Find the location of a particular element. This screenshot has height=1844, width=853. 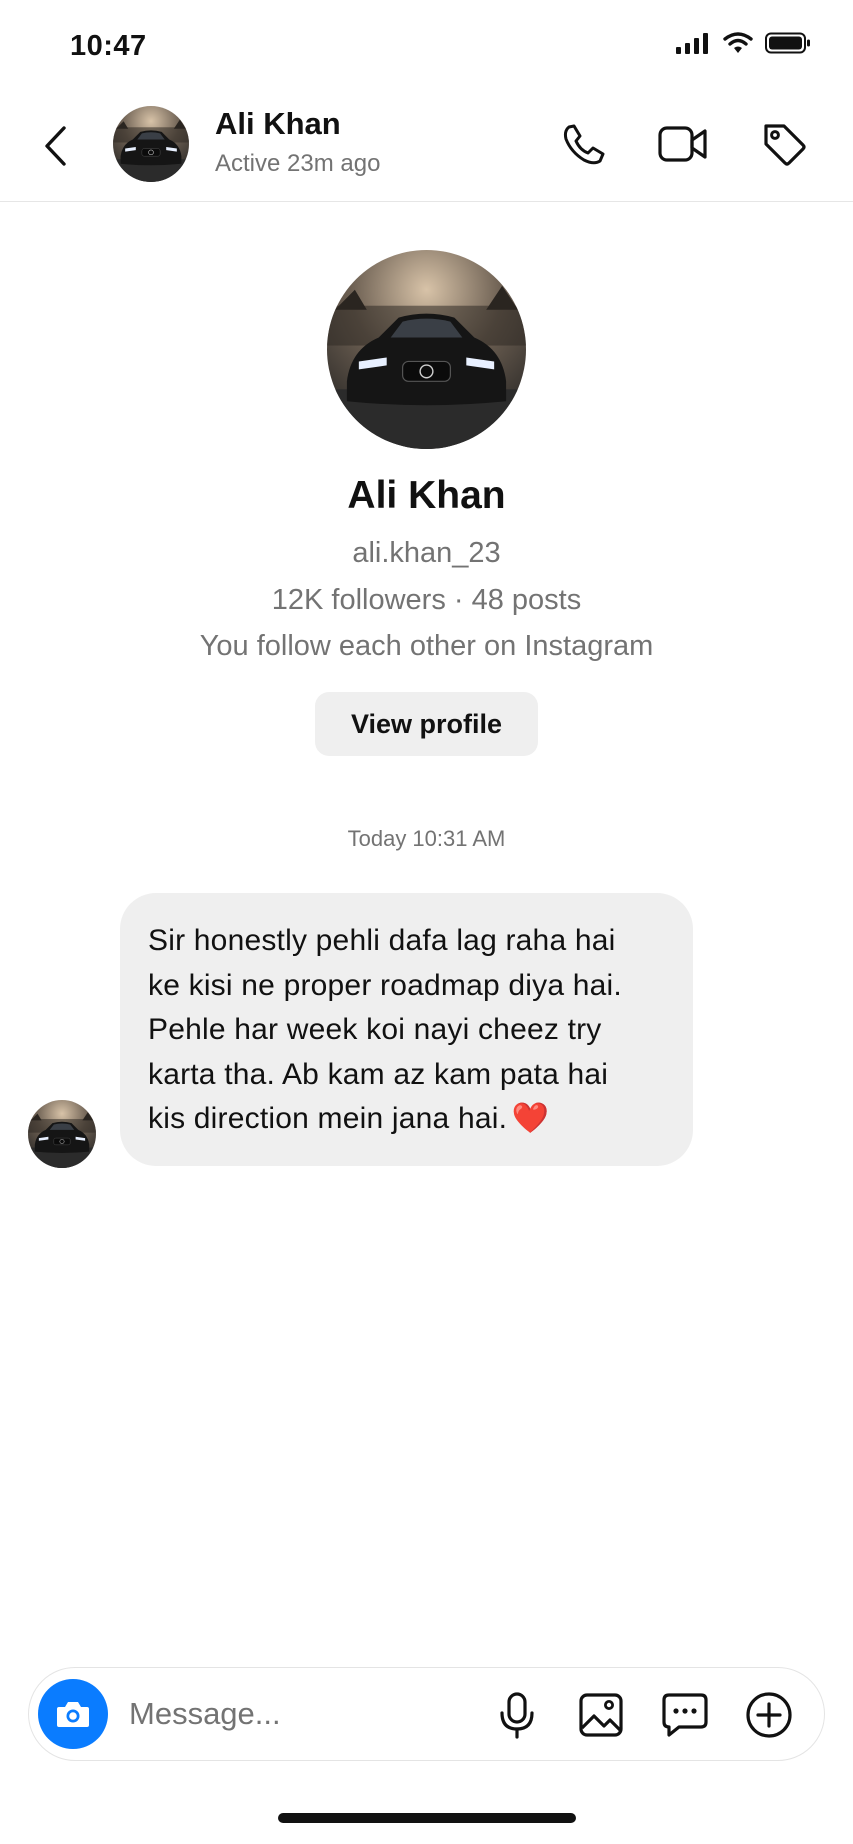

sticker-button is located at coordinates (685, 1715).